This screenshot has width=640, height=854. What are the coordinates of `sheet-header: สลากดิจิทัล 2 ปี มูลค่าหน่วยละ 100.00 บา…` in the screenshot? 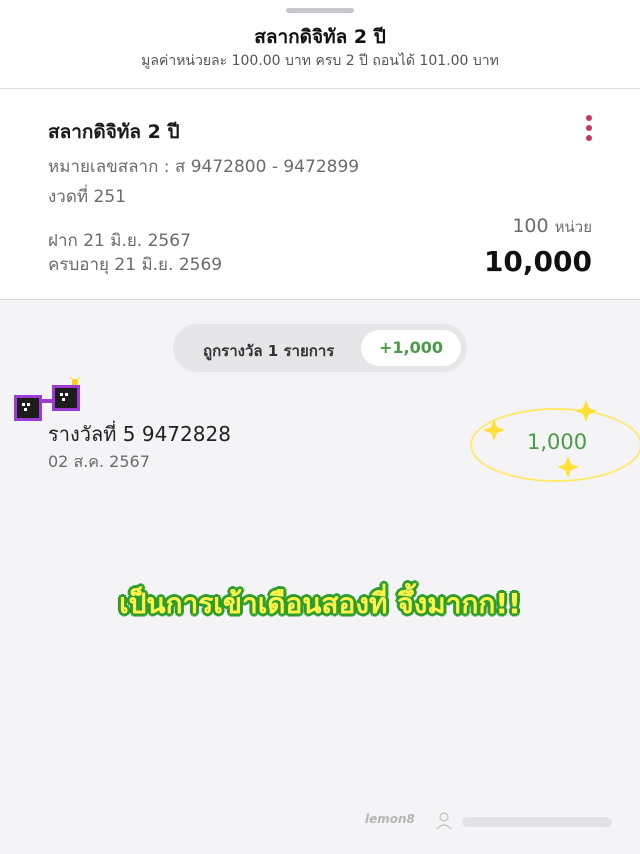 It's located at (320, 44).